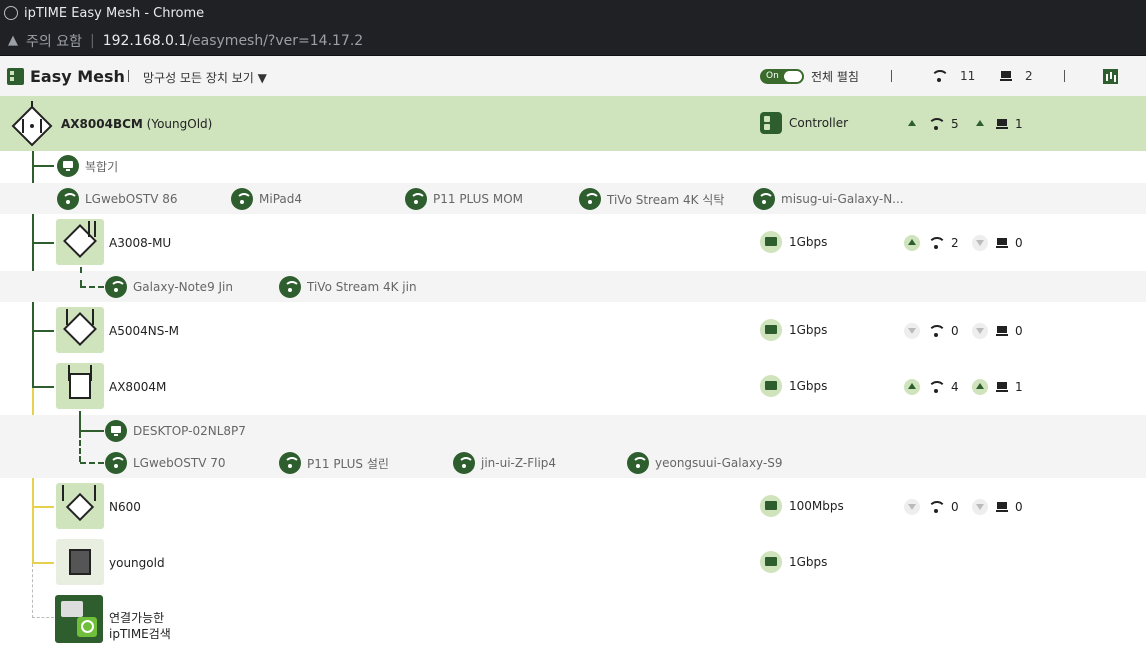 The width and height of the screenshot is (1146, 660). What do you see at coordinates (136, 124) in the screenshot?
I see `controller-name: AX8004BCM (YoungOld)` at bounding box center [136, 124].